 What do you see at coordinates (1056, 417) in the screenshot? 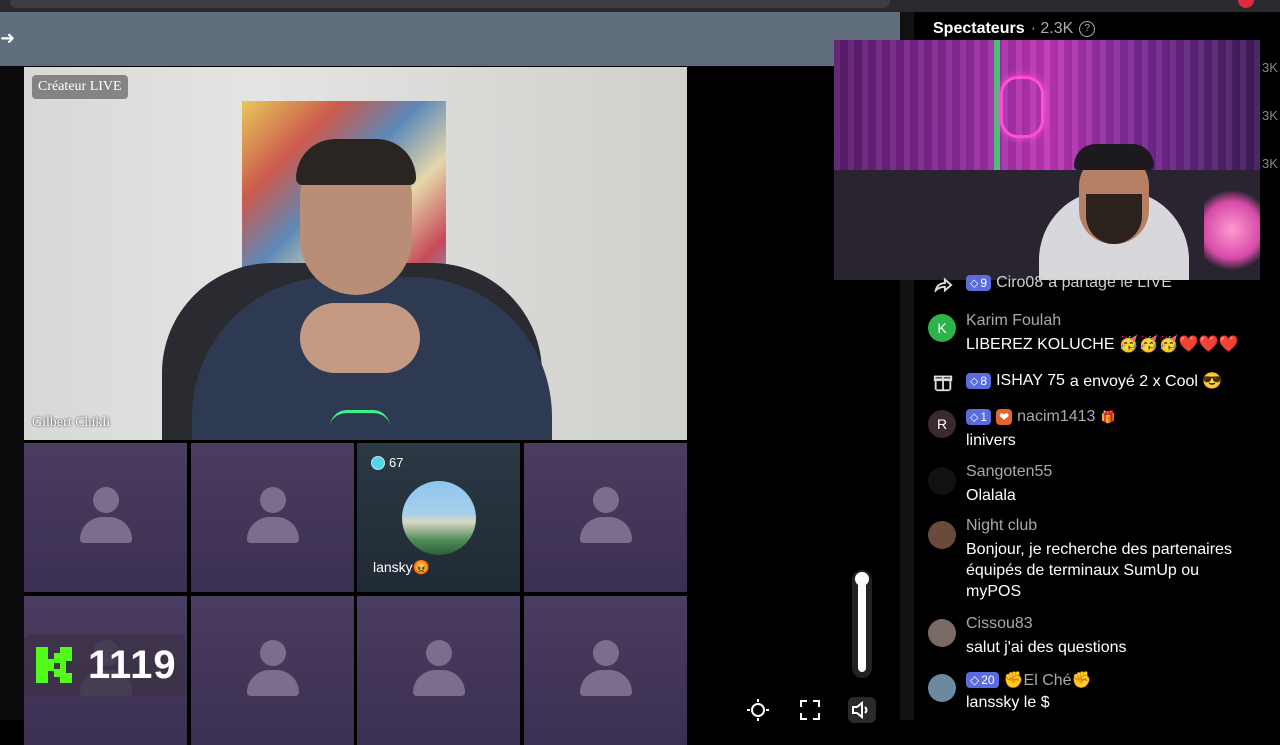
I see `chat-username: nacim1413` at bounding box center [1056, 417].